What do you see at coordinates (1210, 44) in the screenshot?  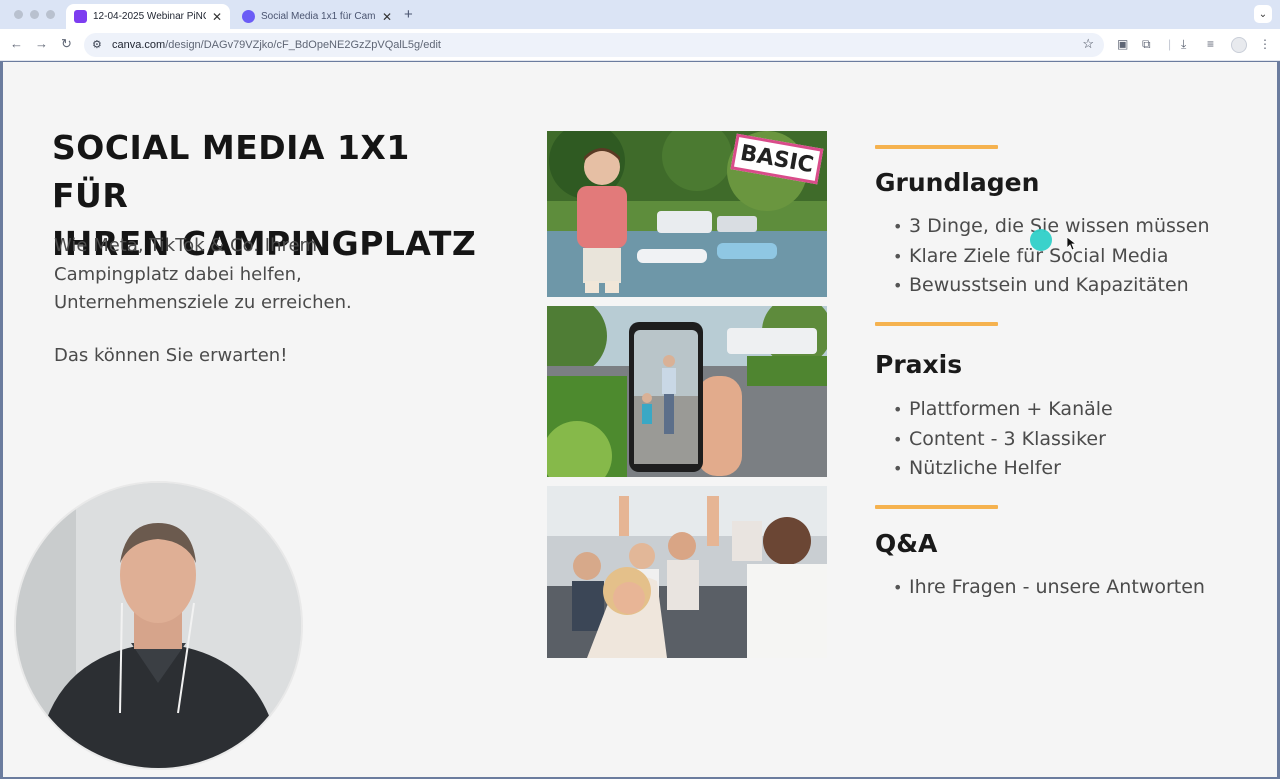 I see `reading-list-icon: ≡` at bounding box center [1210, 44].